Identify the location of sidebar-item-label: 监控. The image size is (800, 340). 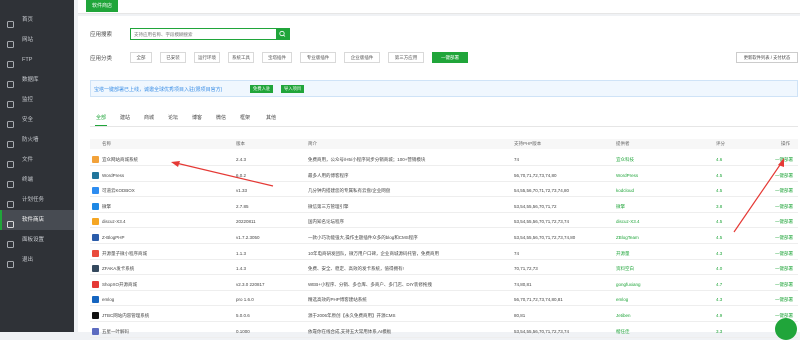
(28, 100).